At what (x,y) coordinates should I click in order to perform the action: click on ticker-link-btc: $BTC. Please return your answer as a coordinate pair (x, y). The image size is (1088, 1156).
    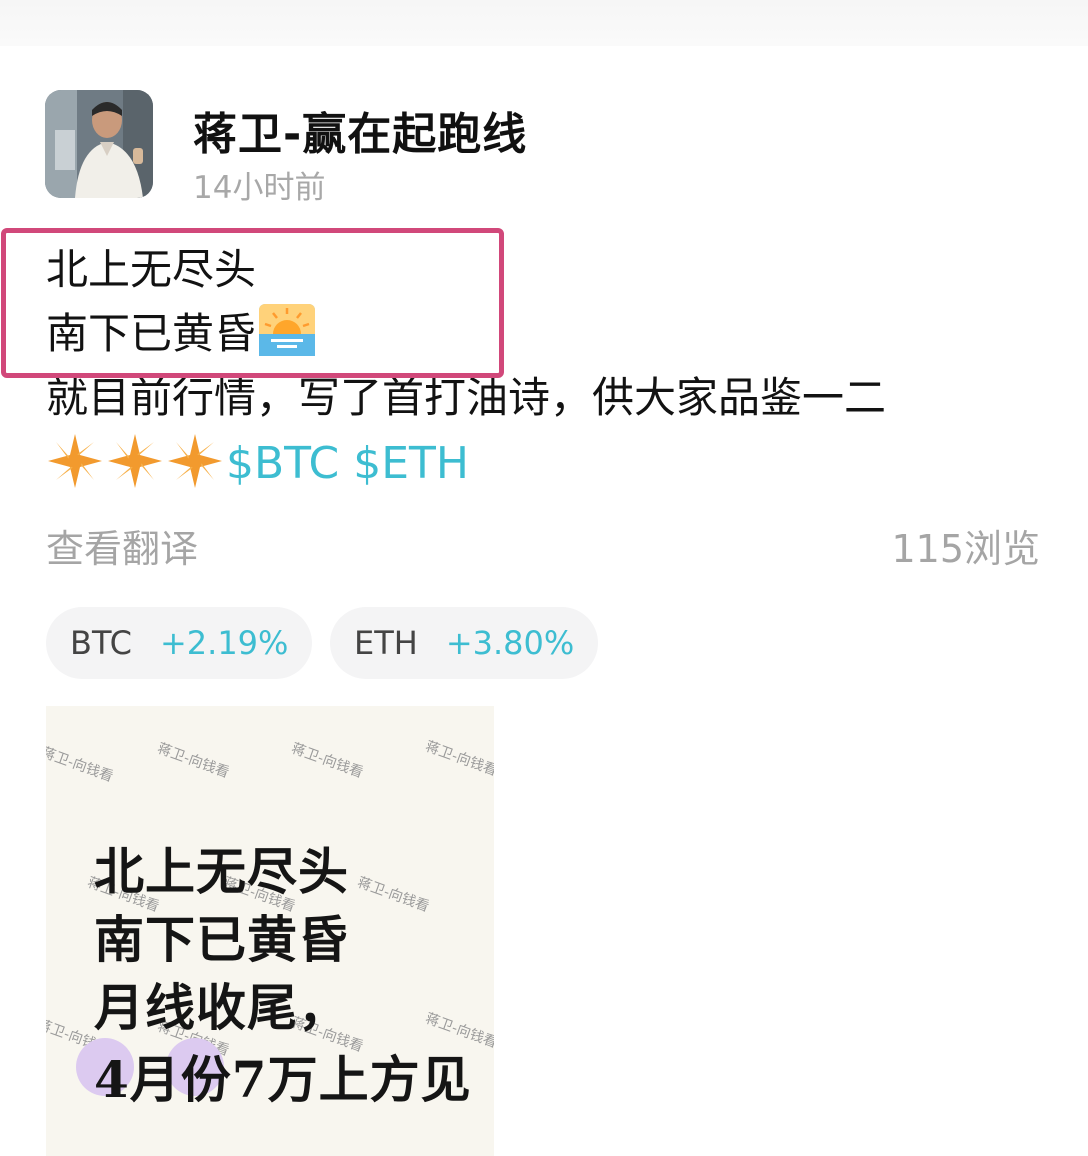
    Looking at the image, I should click on (282, 463).